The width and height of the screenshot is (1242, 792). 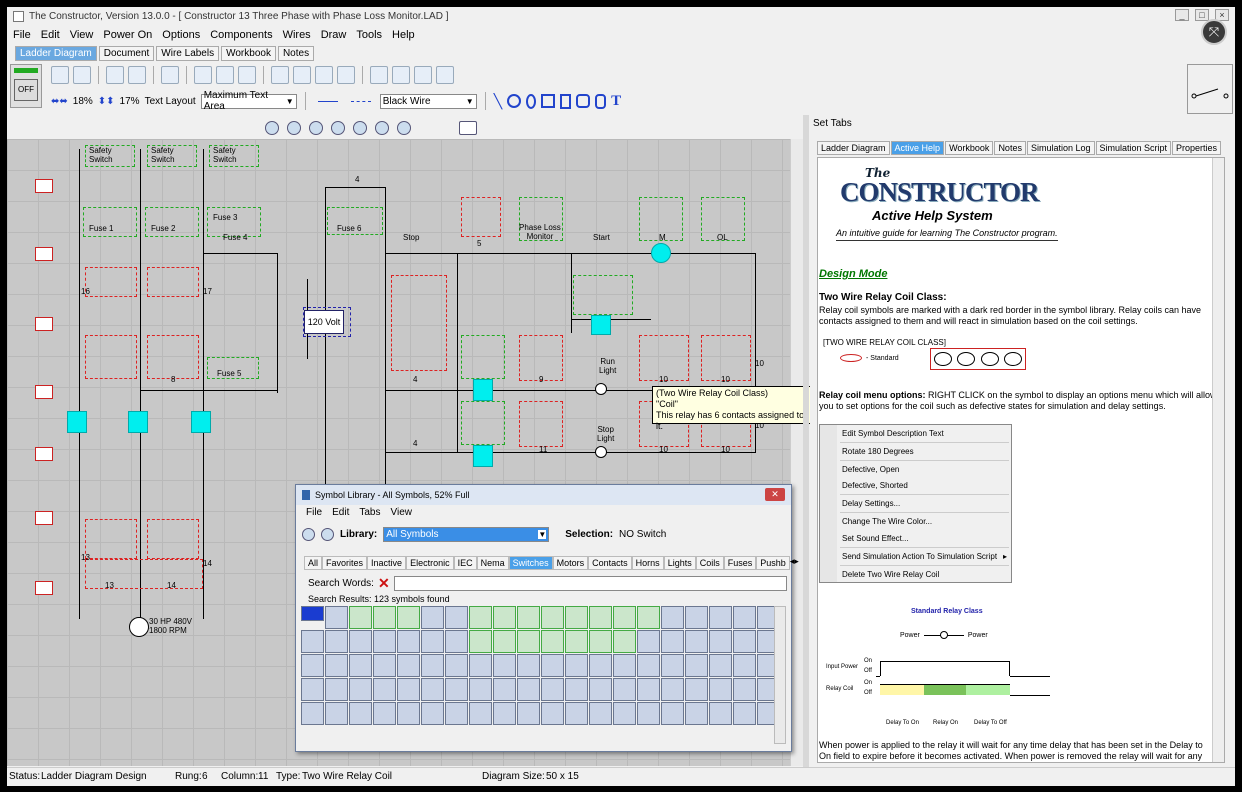 I want to click on edit-icon, so click(x=82, y=75).